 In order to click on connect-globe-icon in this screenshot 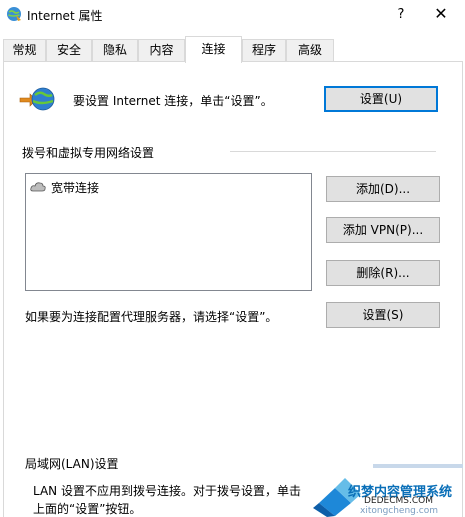, I will do `click(37, 99)`.